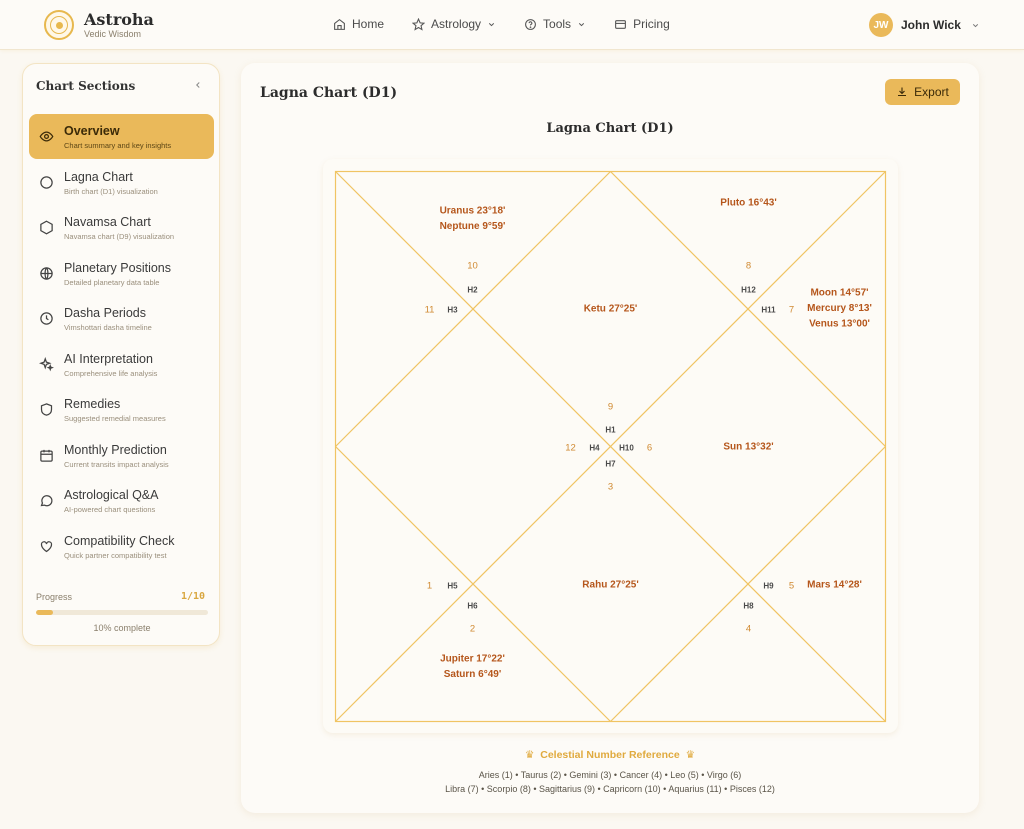 This screenshot has width=1024, height=829. What do you see at coordinates (98, 177) in the screenshot?
I see `sidebar-item-label: Lagna Chart` at bounding box center [98, 177].